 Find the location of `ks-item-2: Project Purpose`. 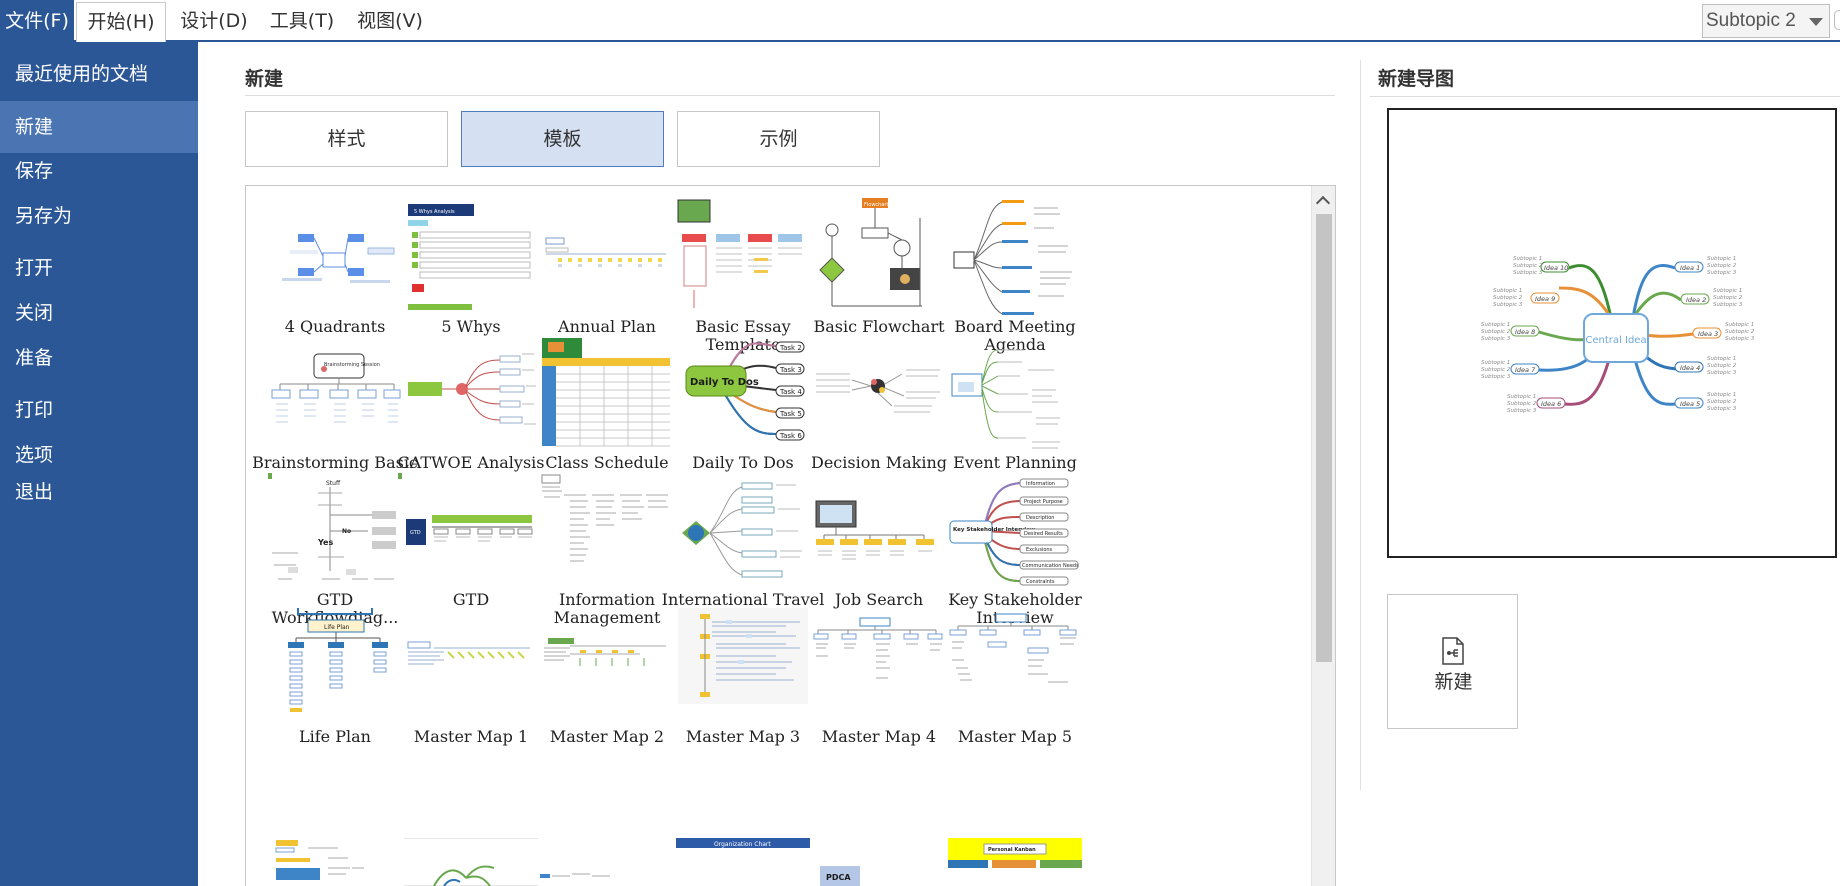

ks-item-2: Project Purpose is located at coordinates (1043, 502).